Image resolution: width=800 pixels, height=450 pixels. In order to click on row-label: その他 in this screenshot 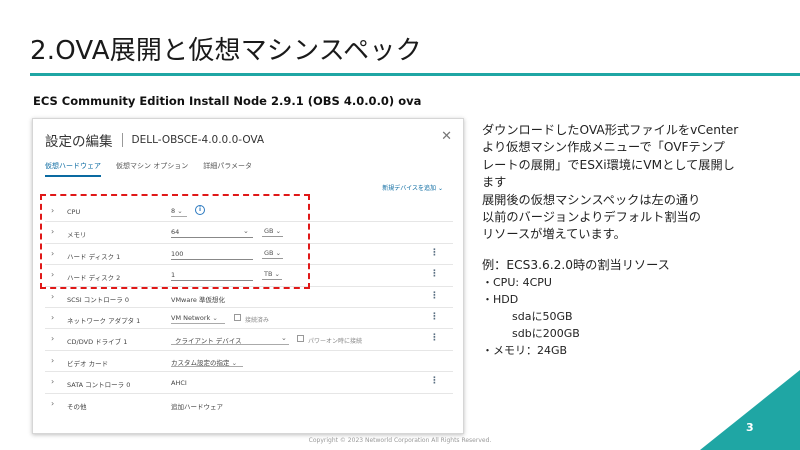, I will do `click(77, 406)`.